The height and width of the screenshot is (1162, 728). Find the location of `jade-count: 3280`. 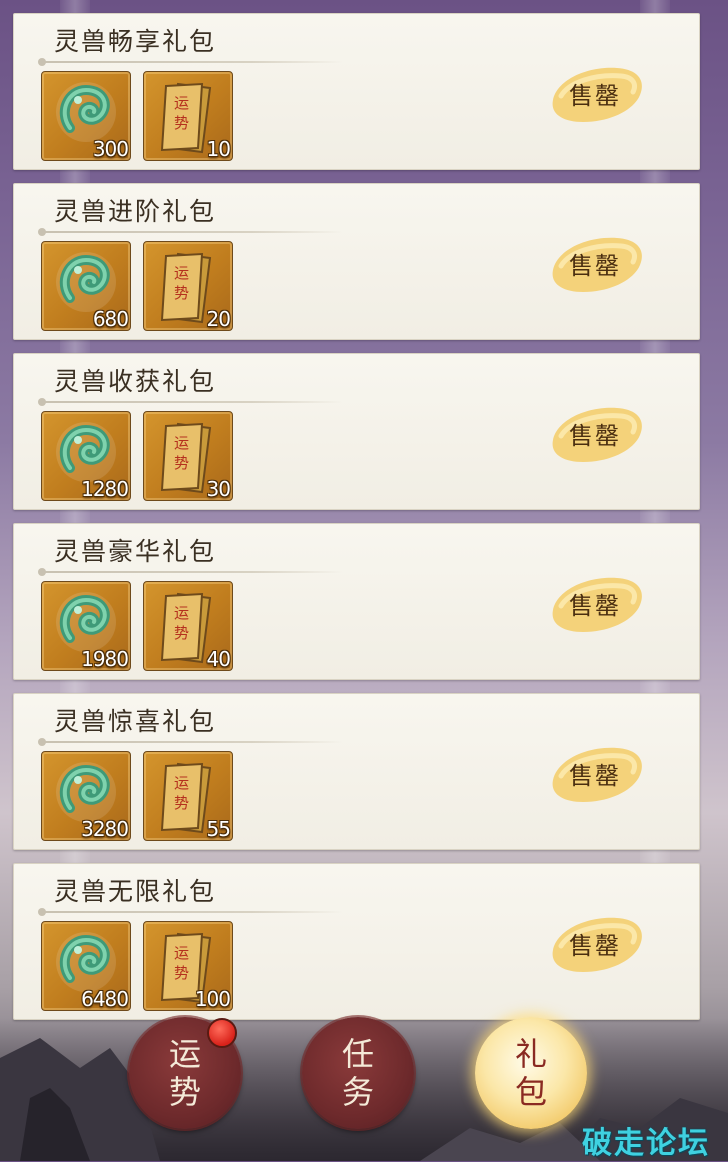

jade-count: 3280 is located at coordinates (105, 829).